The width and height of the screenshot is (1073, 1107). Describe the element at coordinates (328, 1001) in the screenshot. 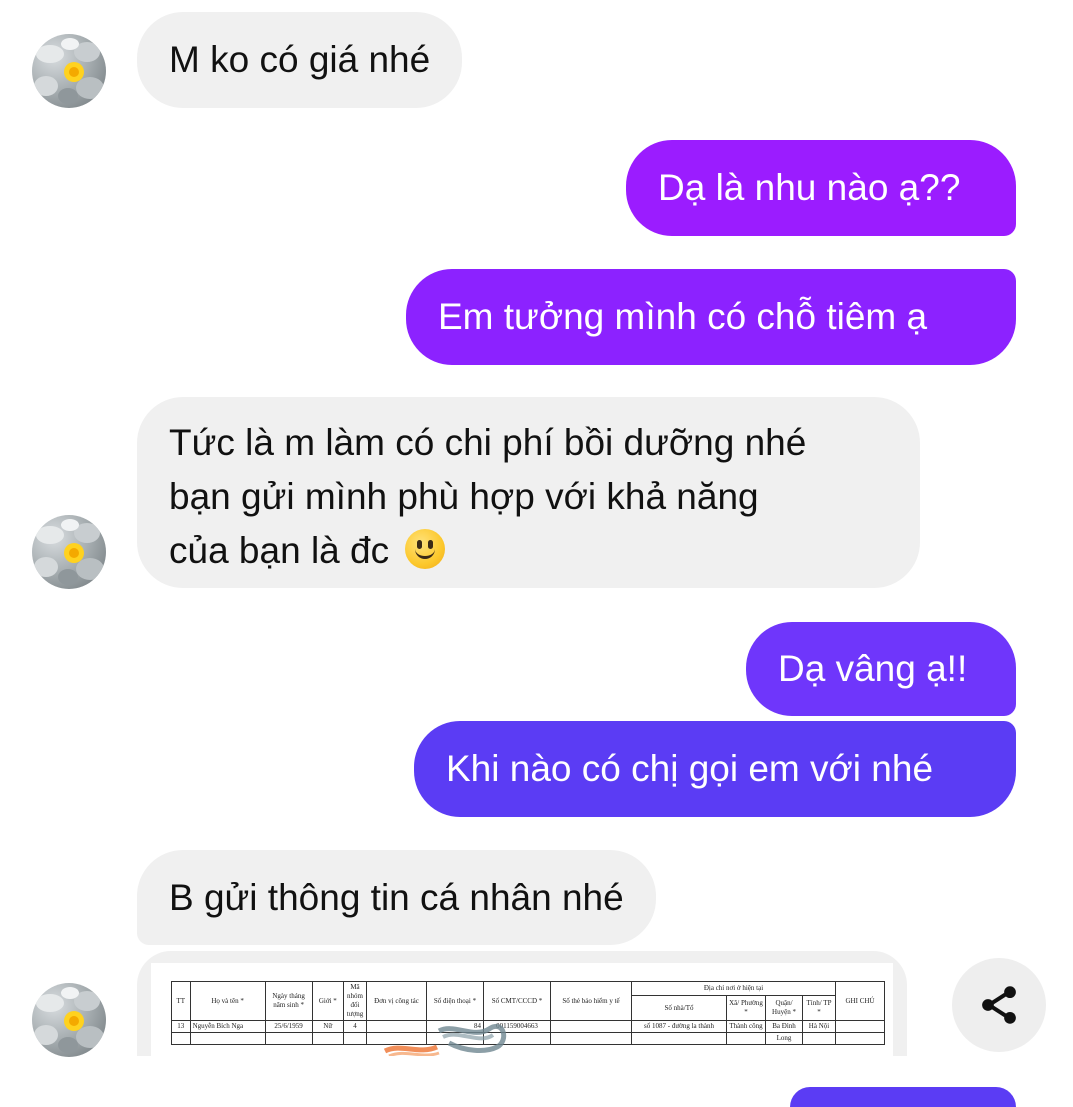

I see `table-header: Giới *` at that location.